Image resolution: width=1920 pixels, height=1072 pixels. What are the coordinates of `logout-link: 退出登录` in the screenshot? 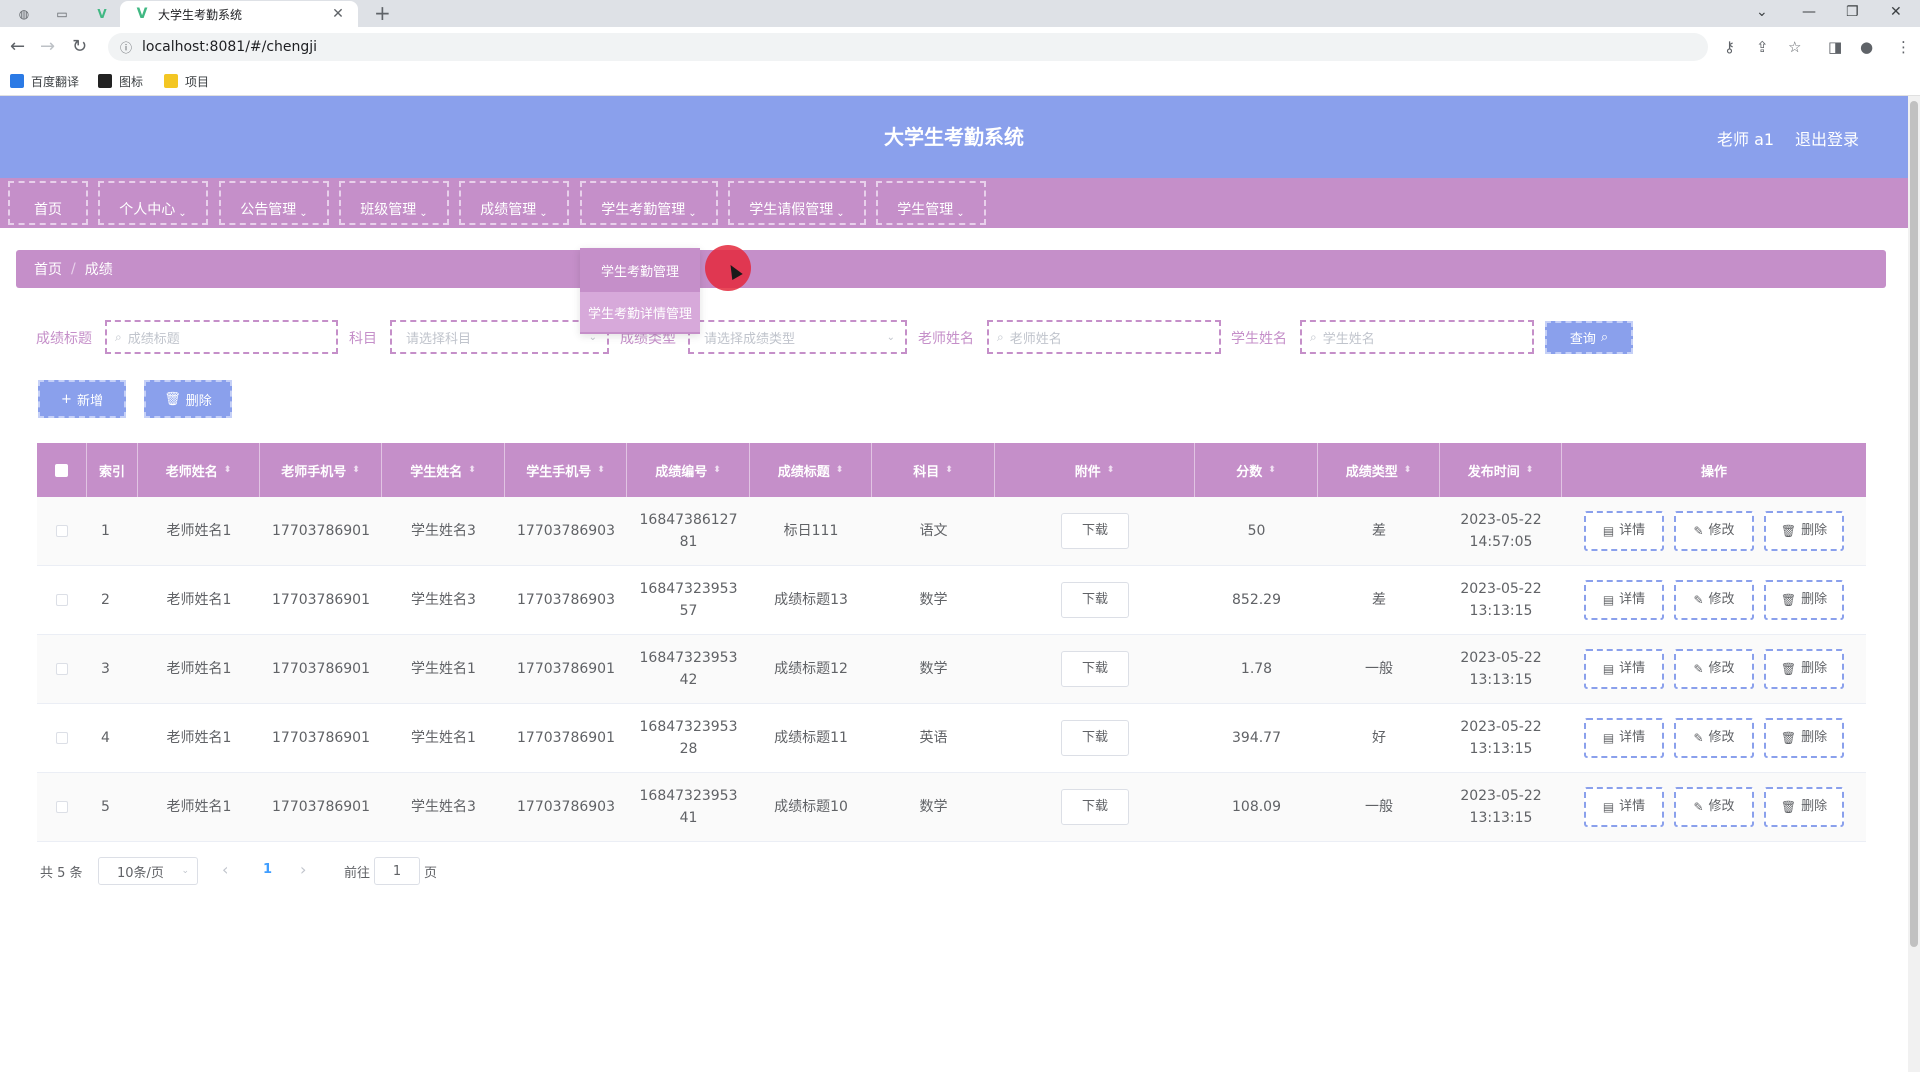 It's located at (1827, 138).